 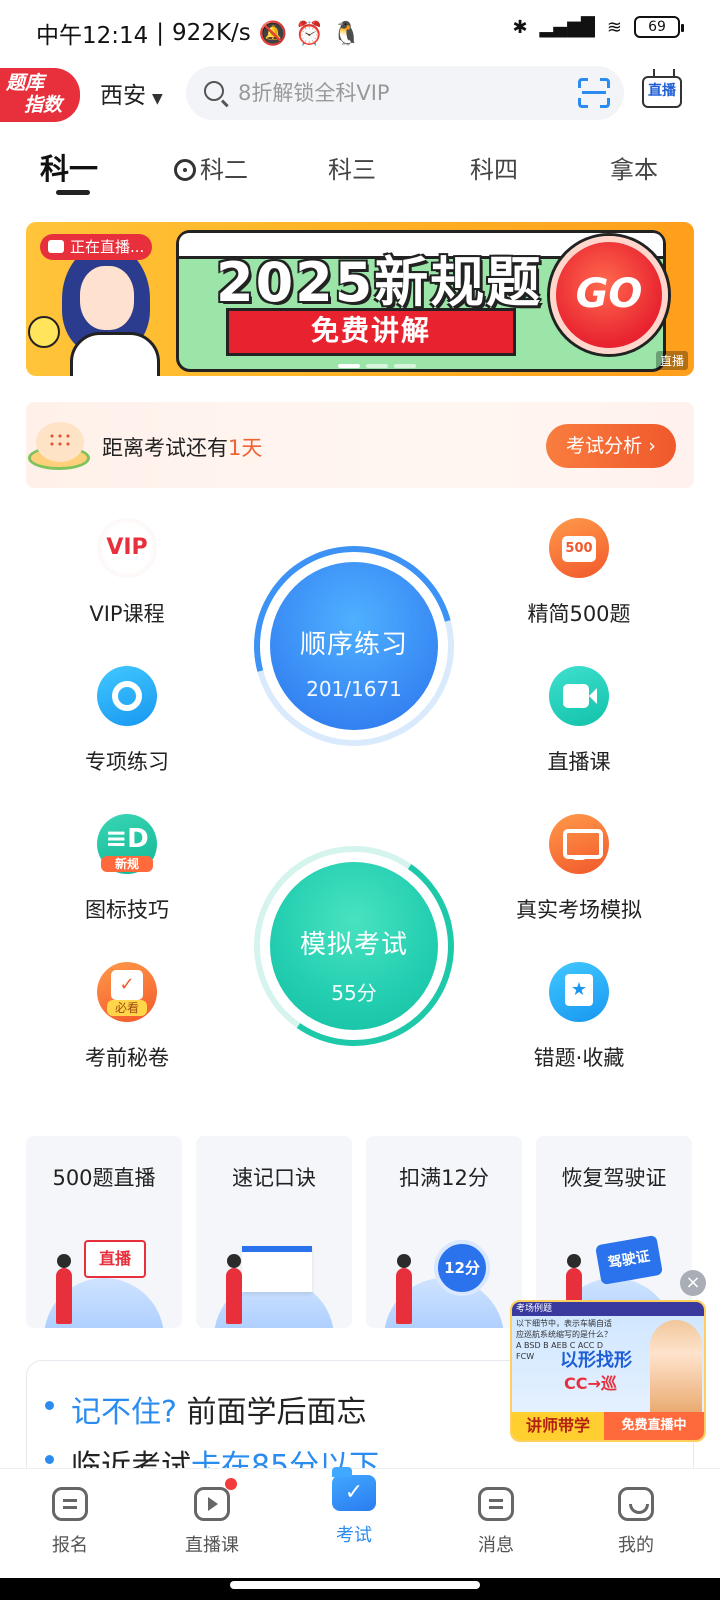 What do you see at coordinates (104, 1284) in the screenshot?
I see `live-class-illustration: 直播` at bounding box center [104, 1284].